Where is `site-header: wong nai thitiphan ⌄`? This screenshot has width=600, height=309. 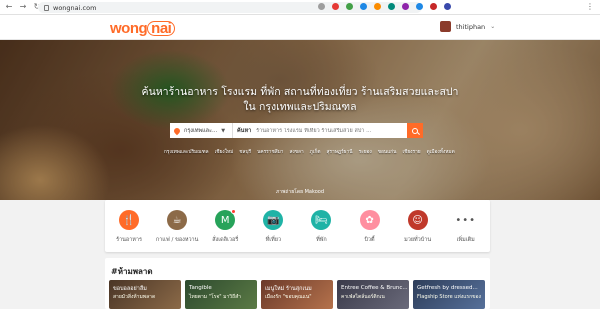
site-header: wong nai thitiphan ⌄ is located at coordinates (300, 27).